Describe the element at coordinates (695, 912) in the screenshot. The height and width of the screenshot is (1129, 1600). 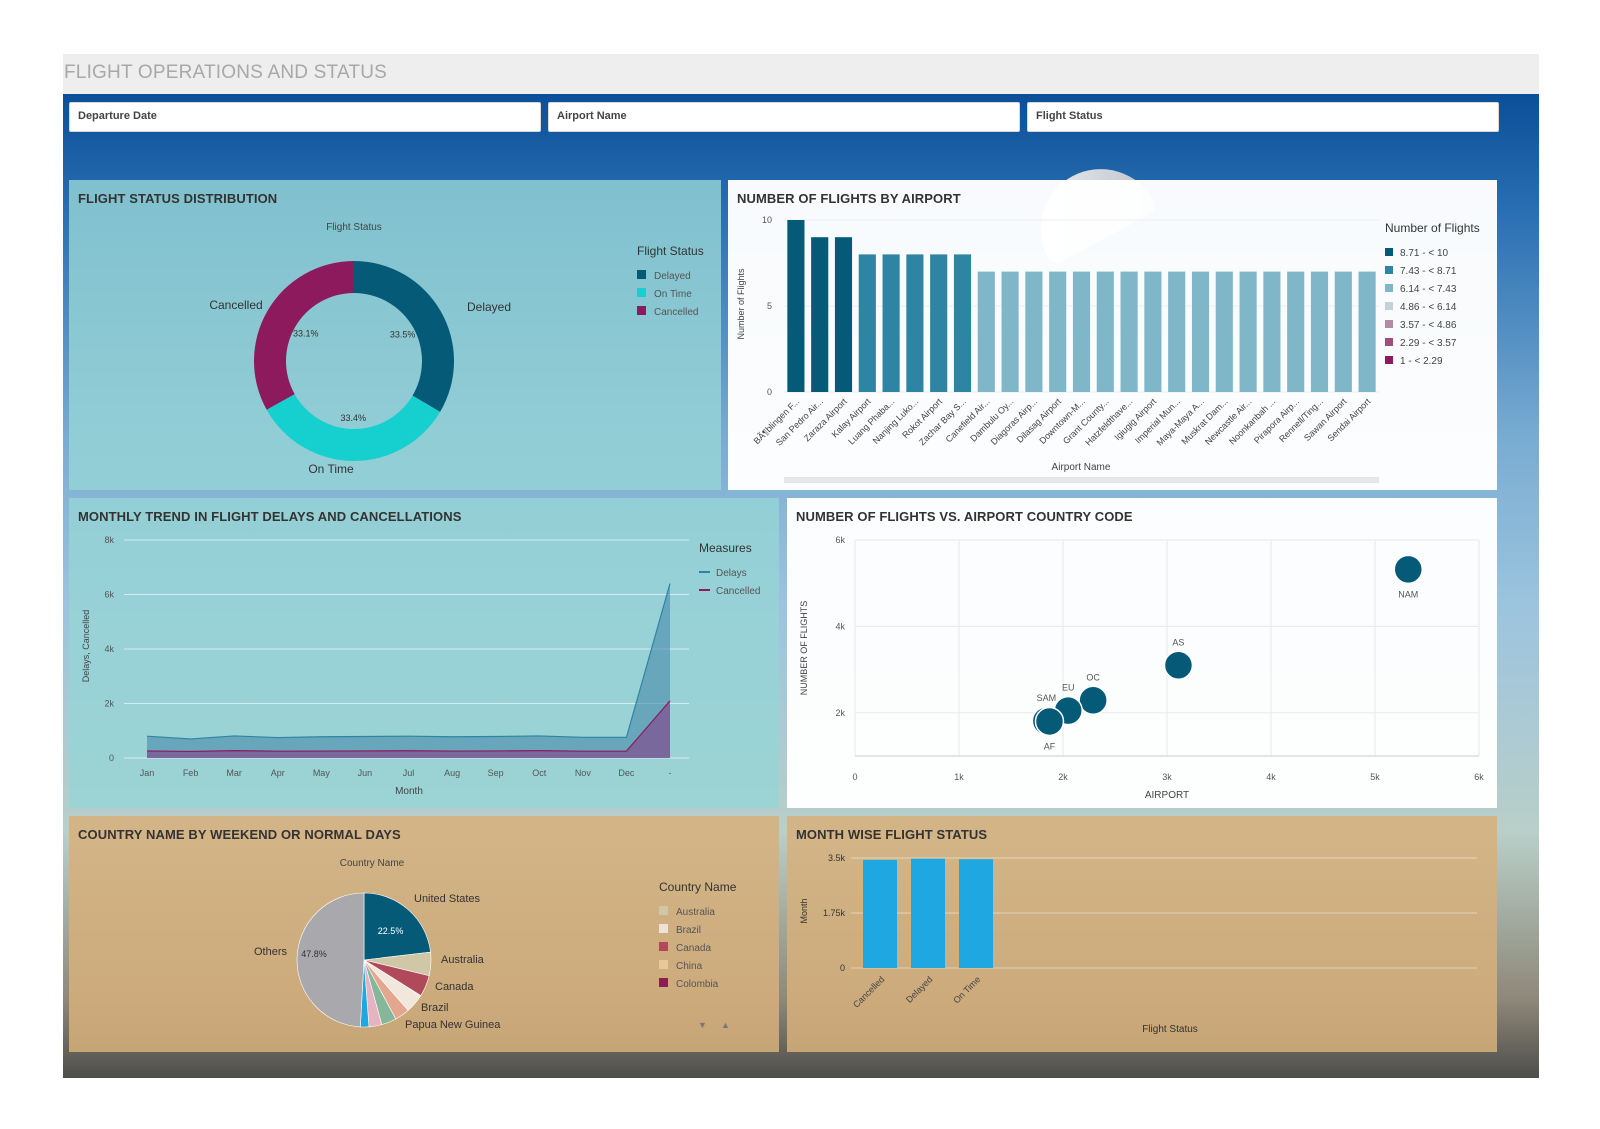
I see `legend-label: Australia` at that location.